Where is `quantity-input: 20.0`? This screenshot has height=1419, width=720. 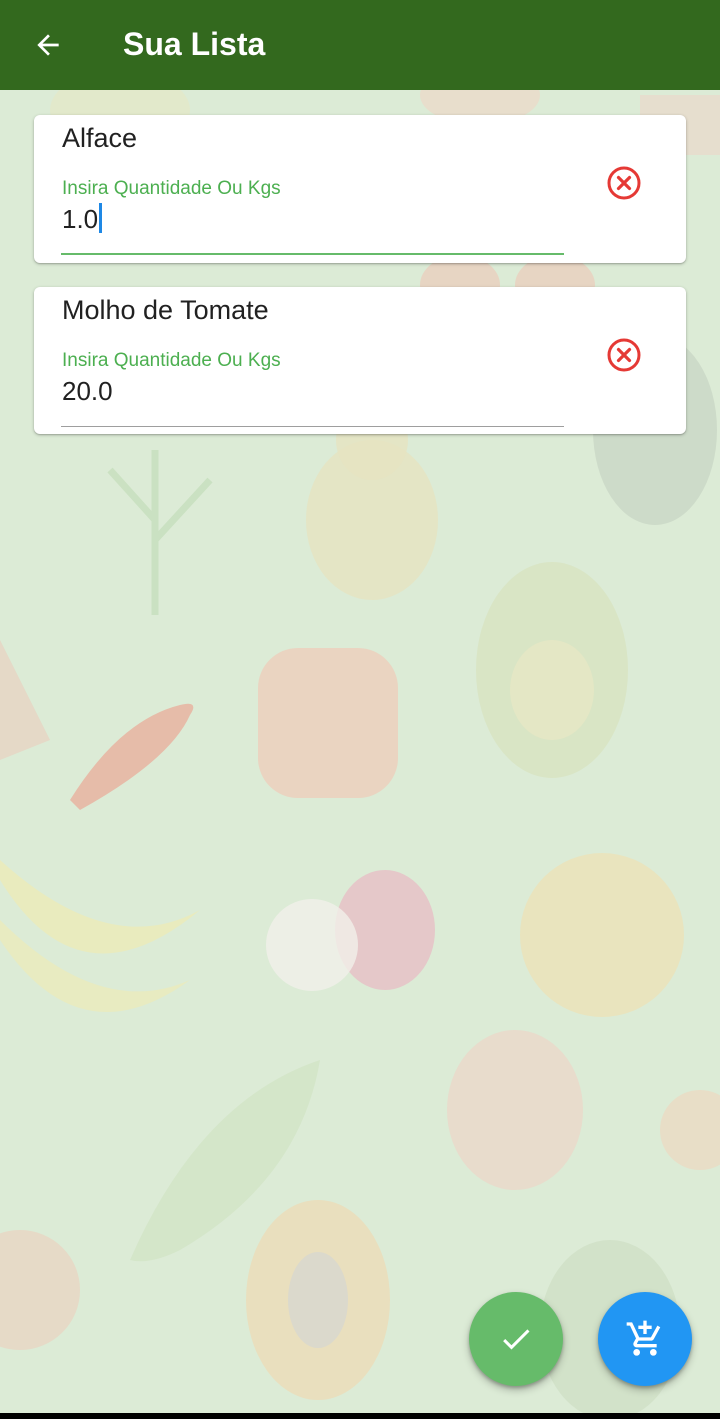
quantity-input: 20.0 is located at coordinates (87, 391).